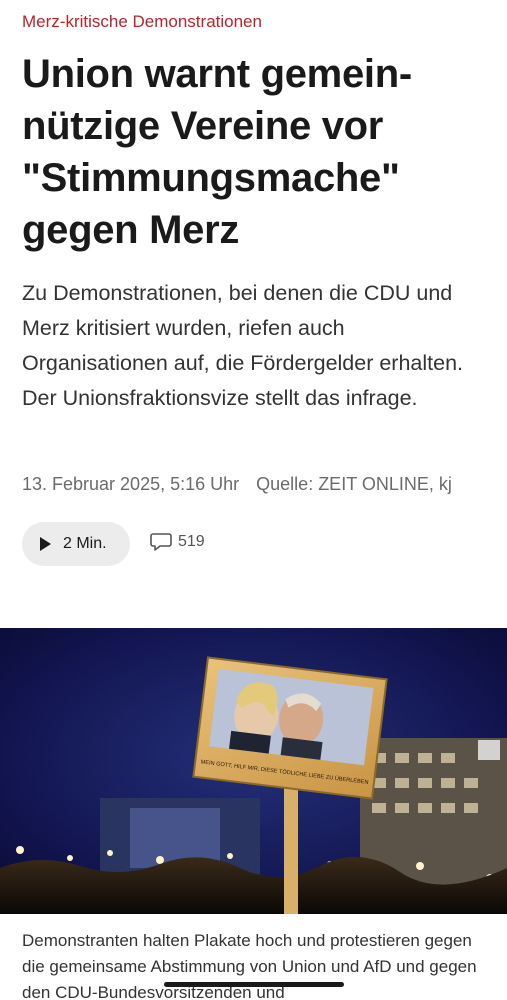 Image resolution: width=507 pixels, height=1000 pixels. What do you see at coordinates (142, 22) in the screenshot?
I see `article-kicker: Merz-kritische Demonstrationen` at bounding box center [142, 22].